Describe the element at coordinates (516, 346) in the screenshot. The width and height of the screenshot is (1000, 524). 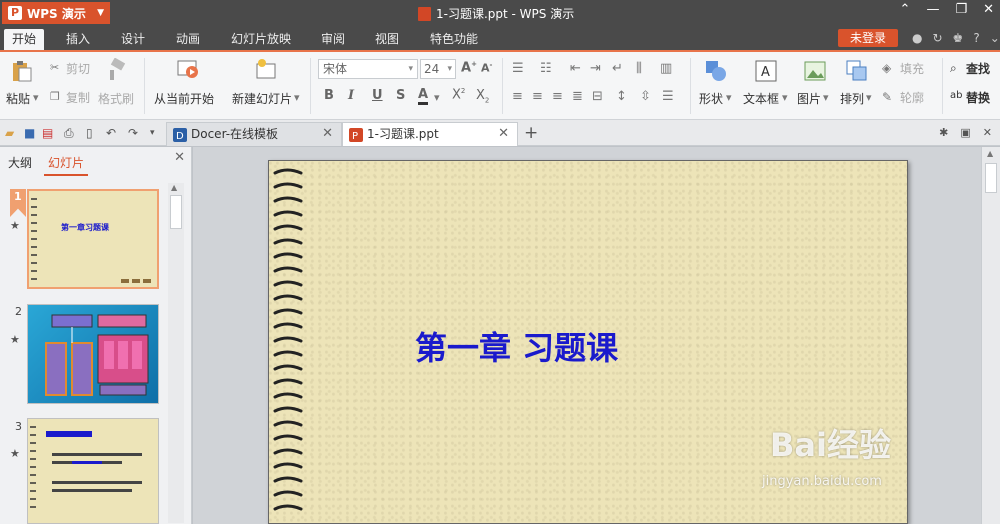
I see `slide-title: 第一章 习题课` at that location.